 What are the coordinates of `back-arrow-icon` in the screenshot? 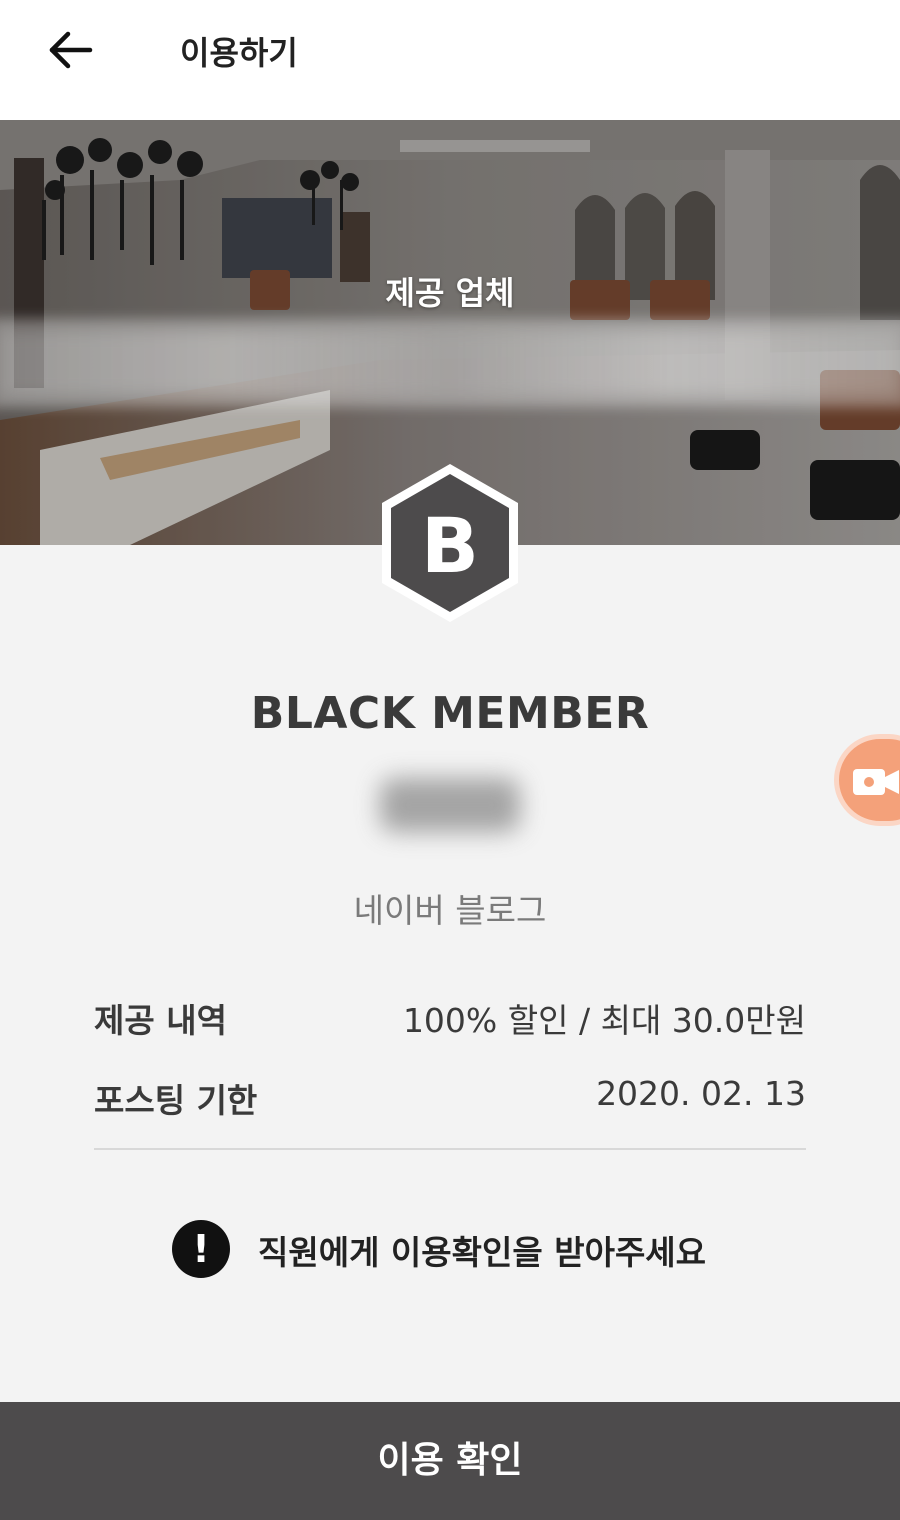 It's located at (70, 52).